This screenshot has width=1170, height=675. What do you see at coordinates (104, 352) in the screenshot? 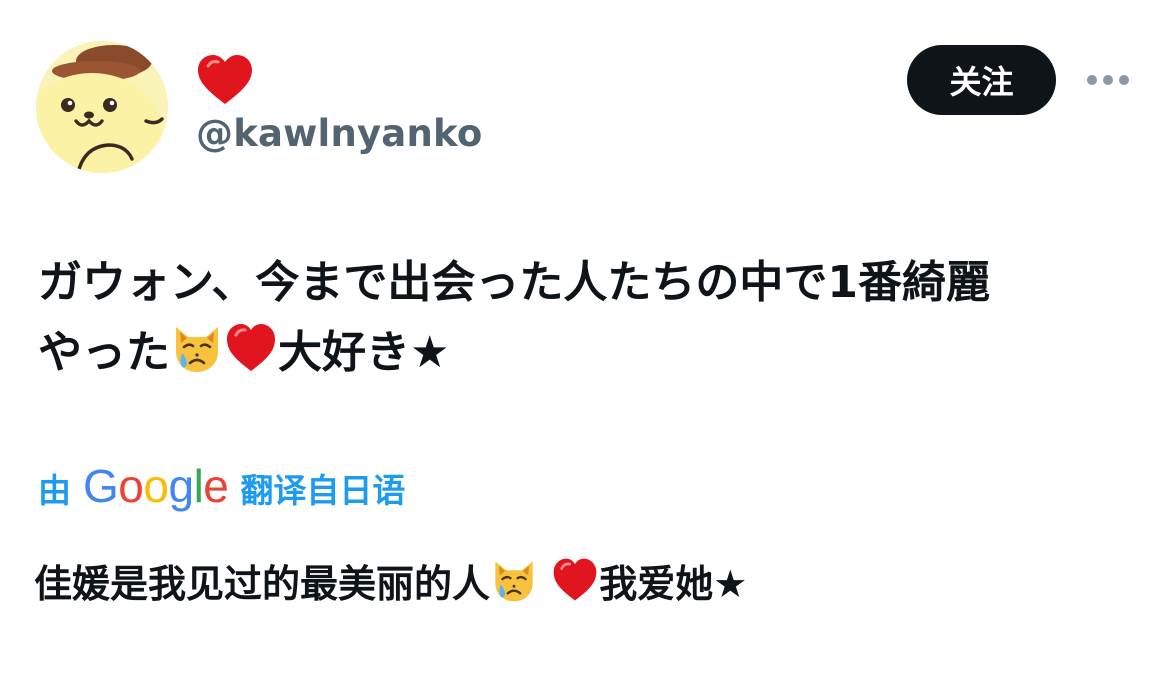
I see `tweet-text-line-2-start: やった` at bounding box center [104, 352].